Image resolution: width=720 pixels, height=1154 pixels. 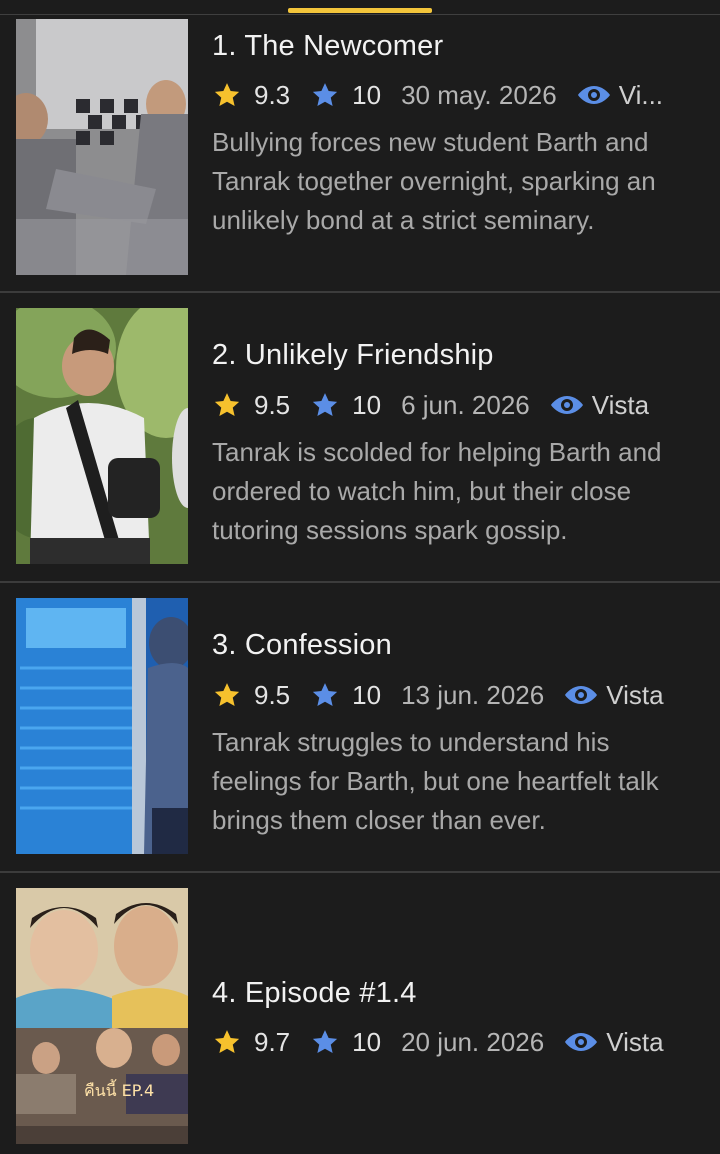 What do you see at coordinates (119, 1089) in the screenshot?
I see `poster-title-text: คืนนี้ EP.4` at bounding box center [119, 1089].